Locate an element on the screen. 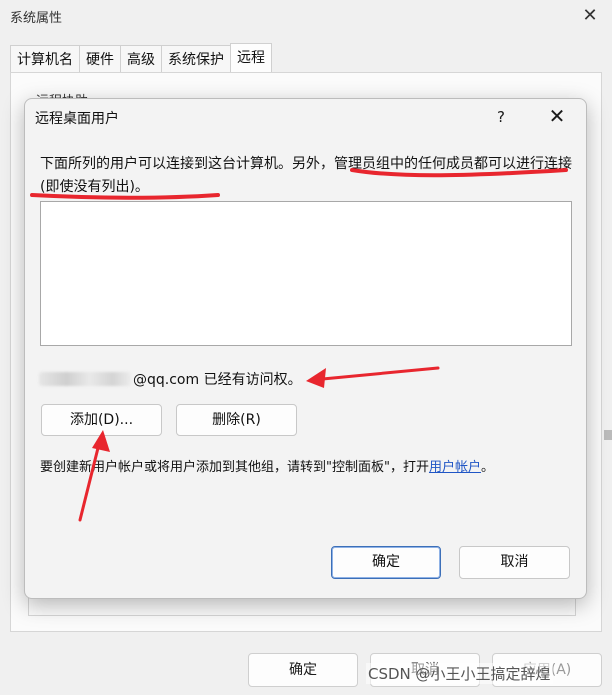  access-status-text: @qq.com 已经有访问权。 is located at coordinates (217, 380).